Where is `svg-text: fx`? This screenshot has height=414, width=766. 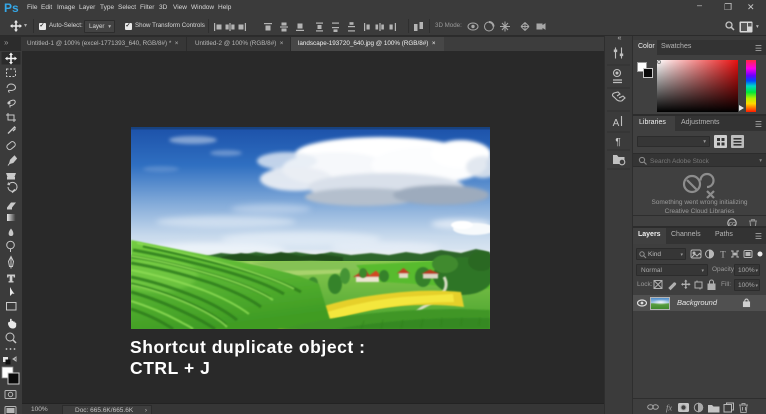
svg-text: fx is located at coordinates (669, 408).